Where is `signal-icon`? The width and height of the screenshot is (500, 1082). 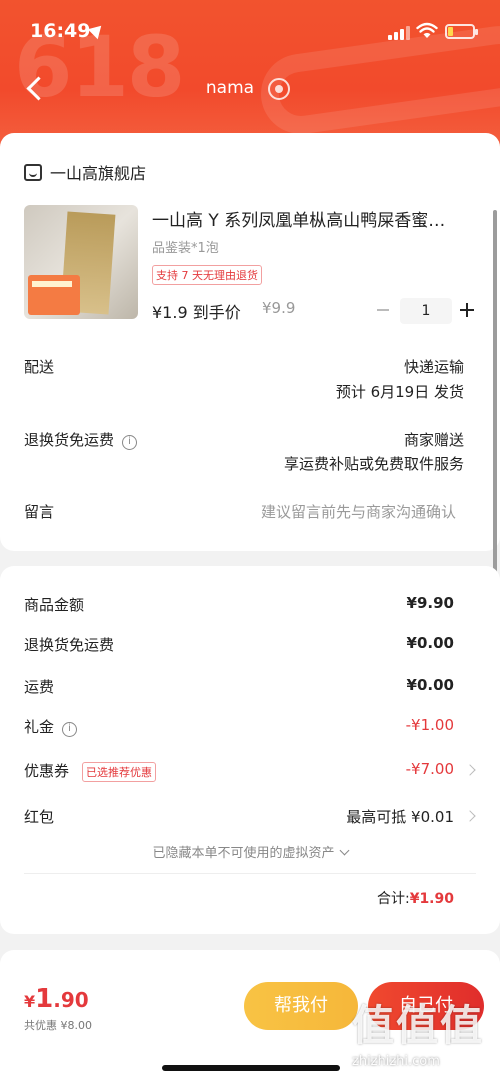
signal-icon is located at coordinates (399, 32).